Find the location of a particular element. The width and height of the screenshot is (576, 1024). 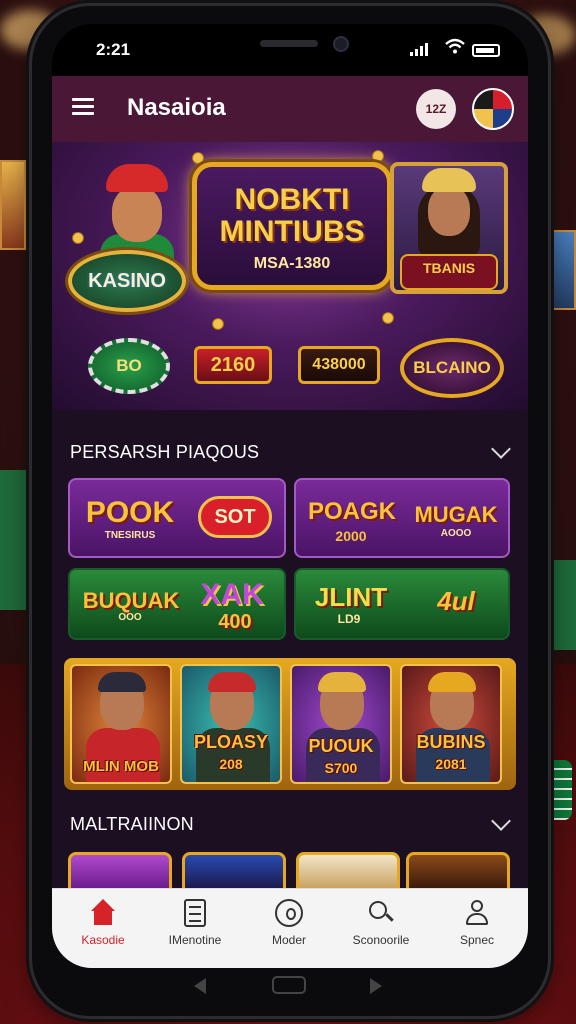

home-icon is located at coordinates (103, 913).